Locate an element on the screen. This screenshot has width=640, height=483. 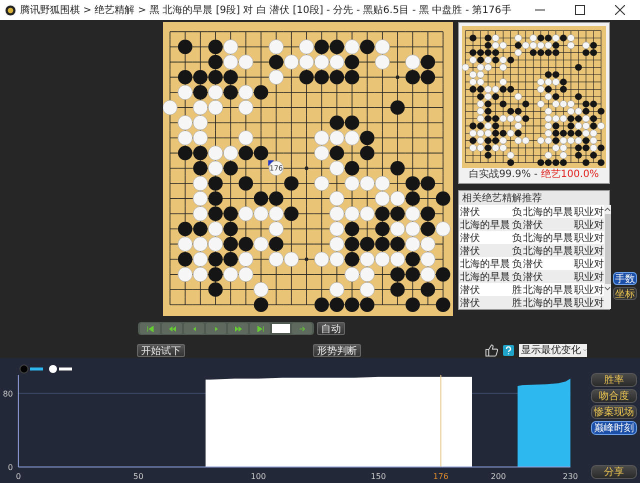
caret-icon is located at coordinates (585, 350).